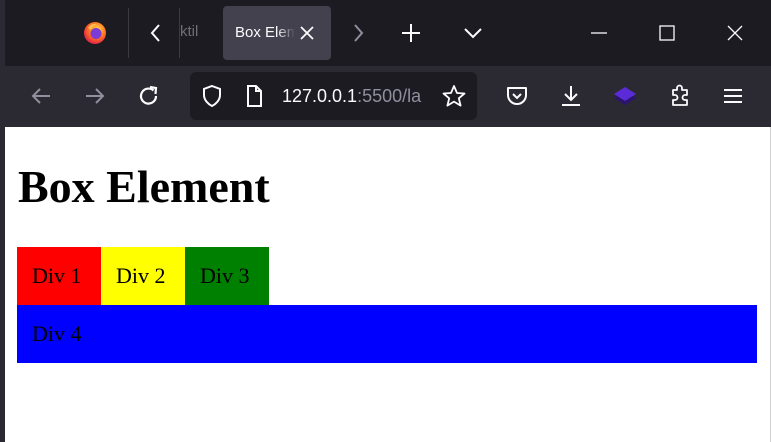 This screenshot has width=771, height=442. What do you see at coordinates (320, 96) in the screenshot?
I see `url-host: 127.0.0.1` at bounding box center [320, 96].